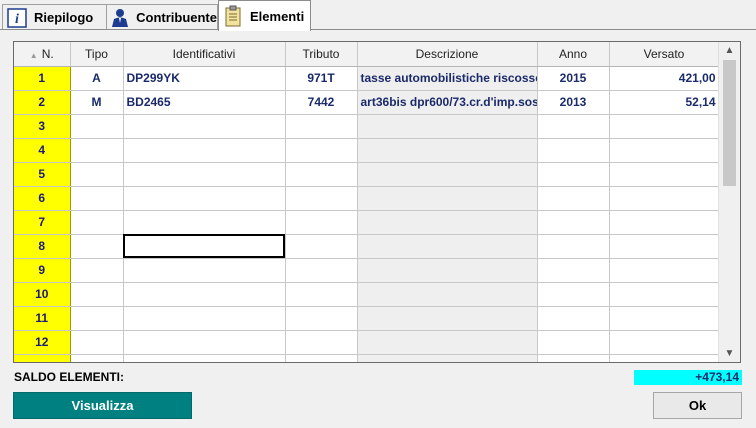  I want to click on scroll-down-icon: ▼, so click(729, 353).